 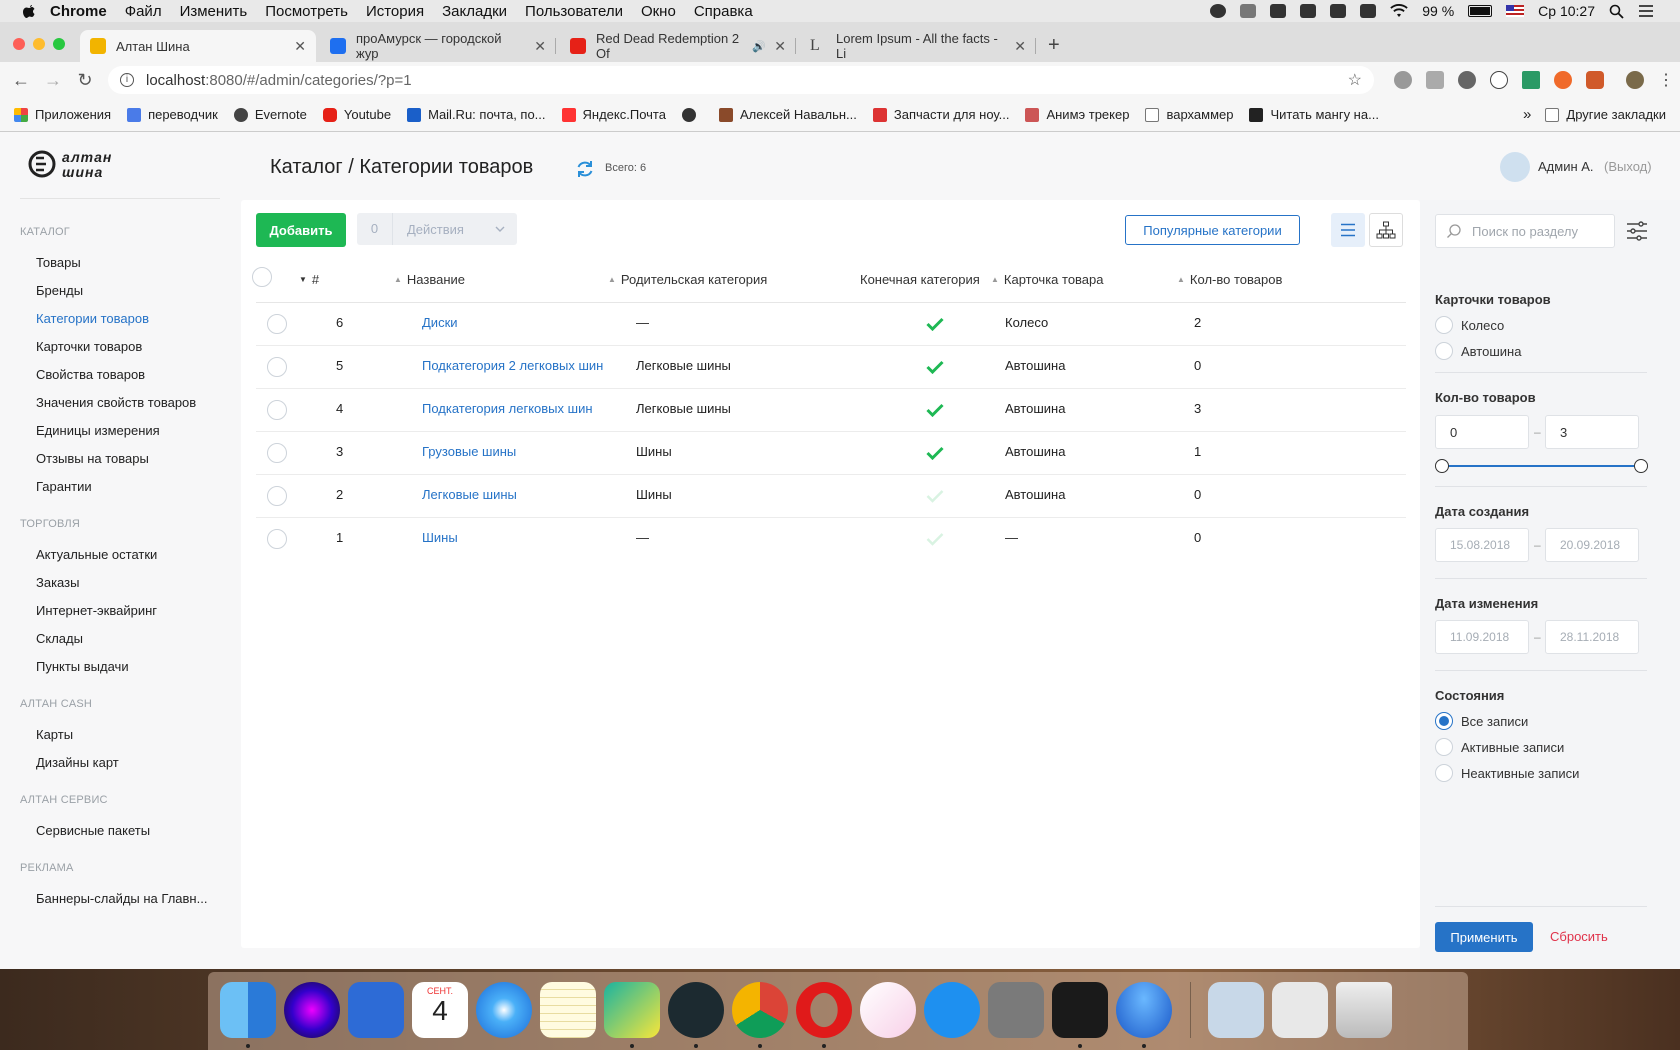 I want to click on face-extension-icon, so click(x=1499, y=80).